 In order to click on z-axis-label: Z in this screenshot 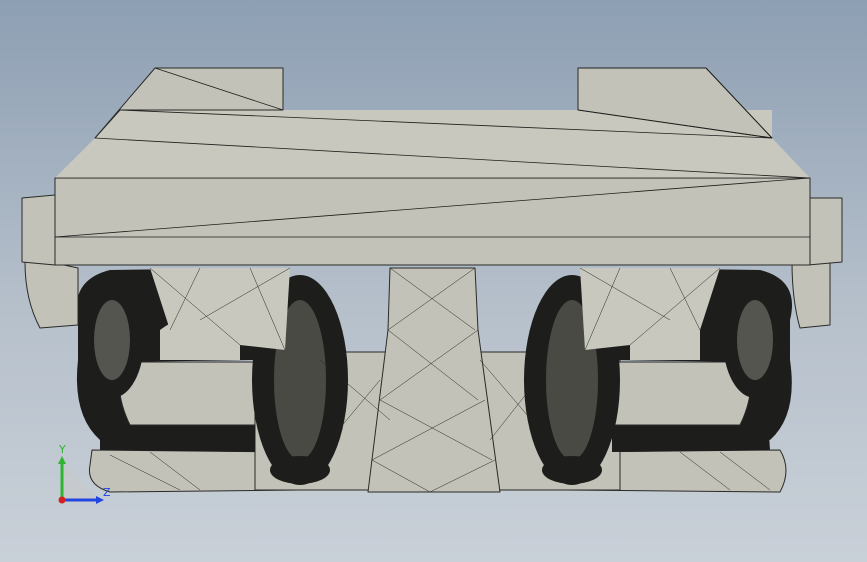, I will do `click(107, 492)`.